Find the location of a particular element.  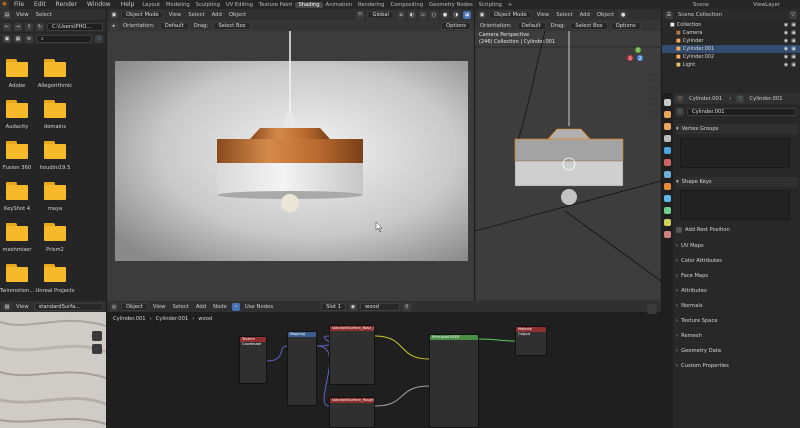

tab-modeling: Modeling is located at coordinates (178, 5).